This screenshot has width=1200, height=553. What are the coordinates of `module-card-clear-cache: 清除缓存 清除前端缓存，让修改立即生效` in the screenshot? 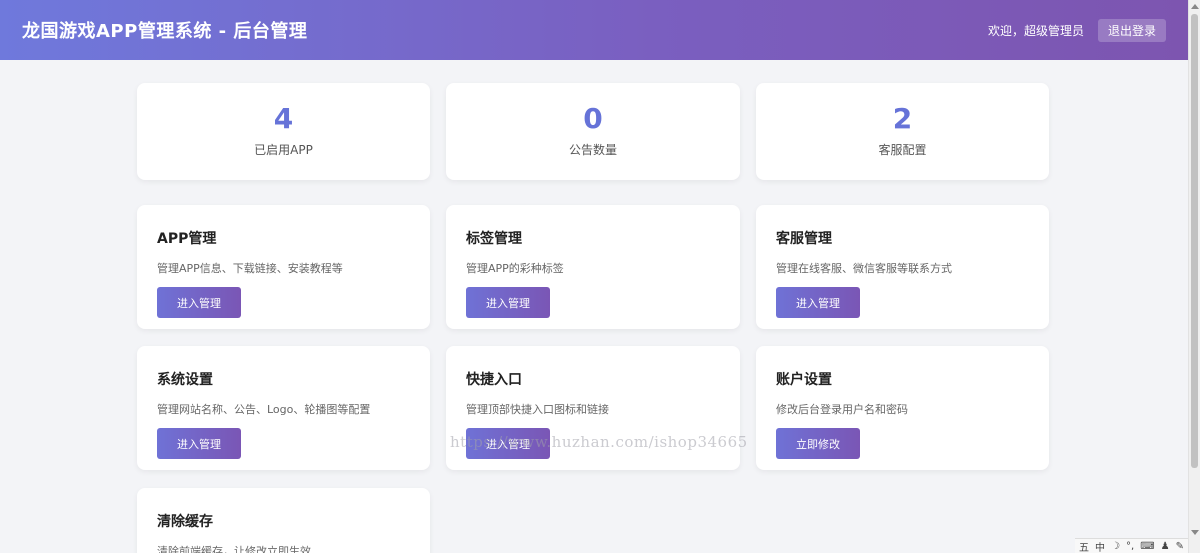 It's located at (283, 520).